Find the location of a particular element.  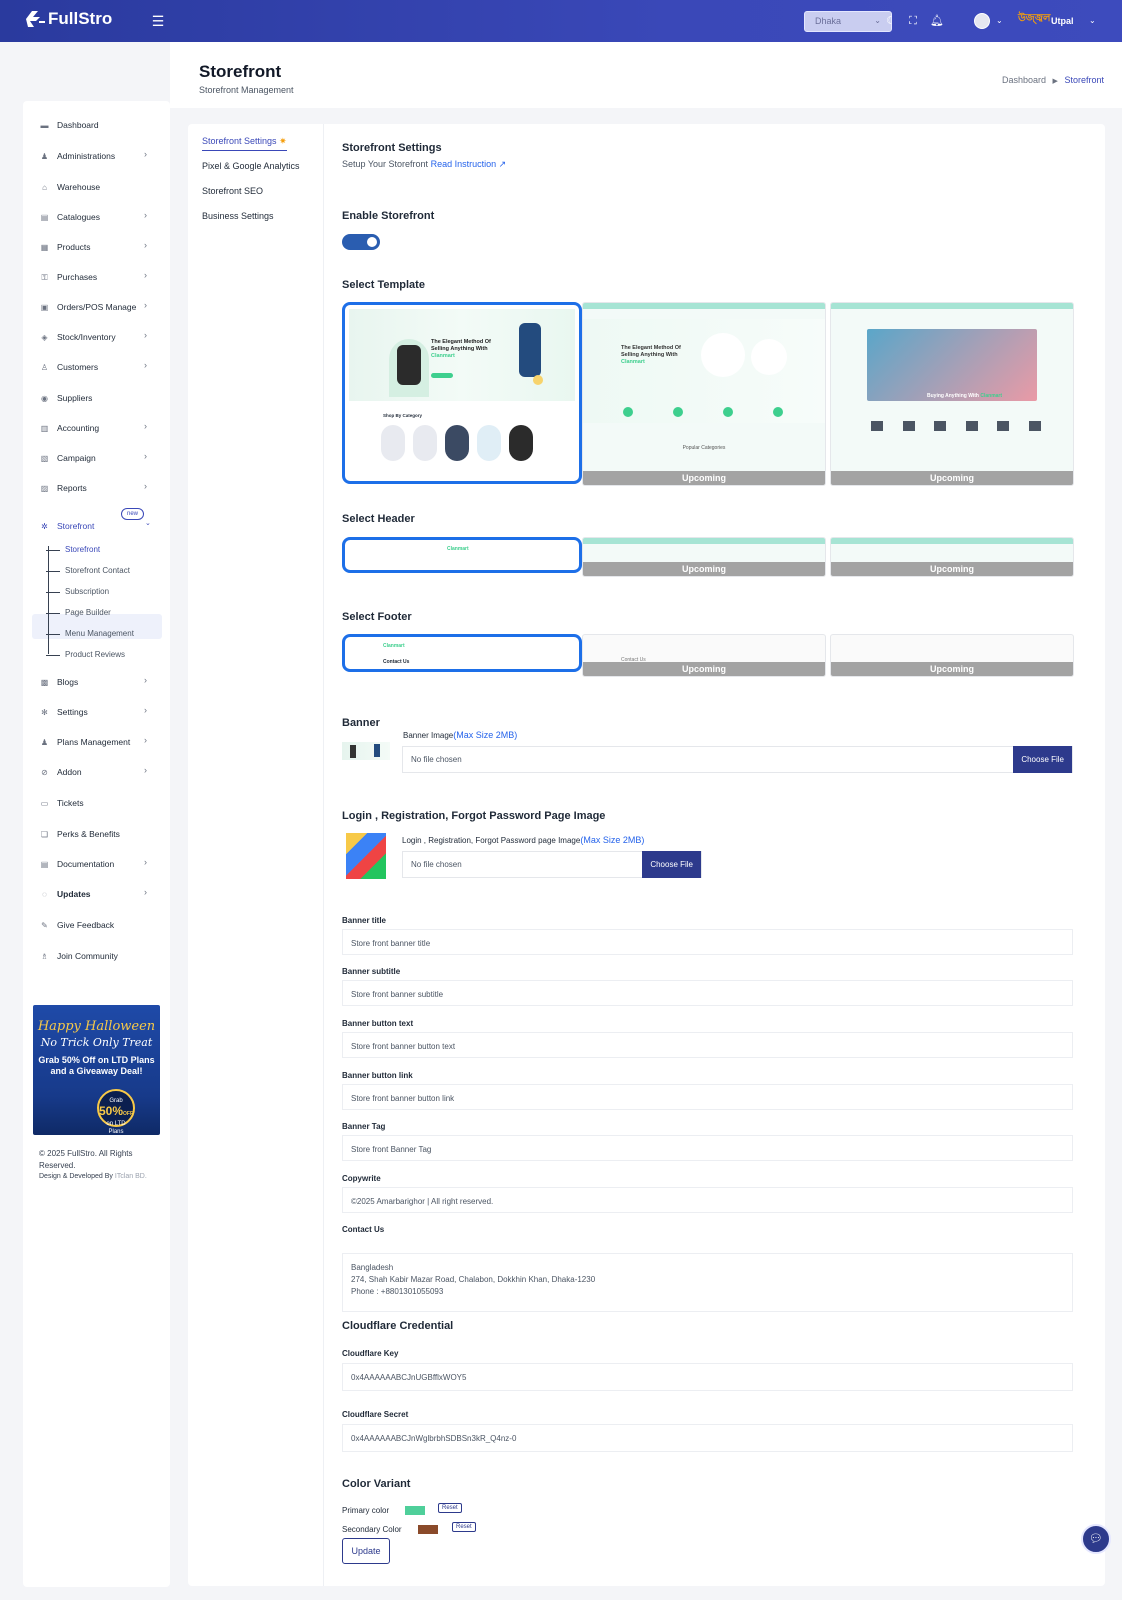

header-option-1: Clanmart is located at coordinates (462, 555).